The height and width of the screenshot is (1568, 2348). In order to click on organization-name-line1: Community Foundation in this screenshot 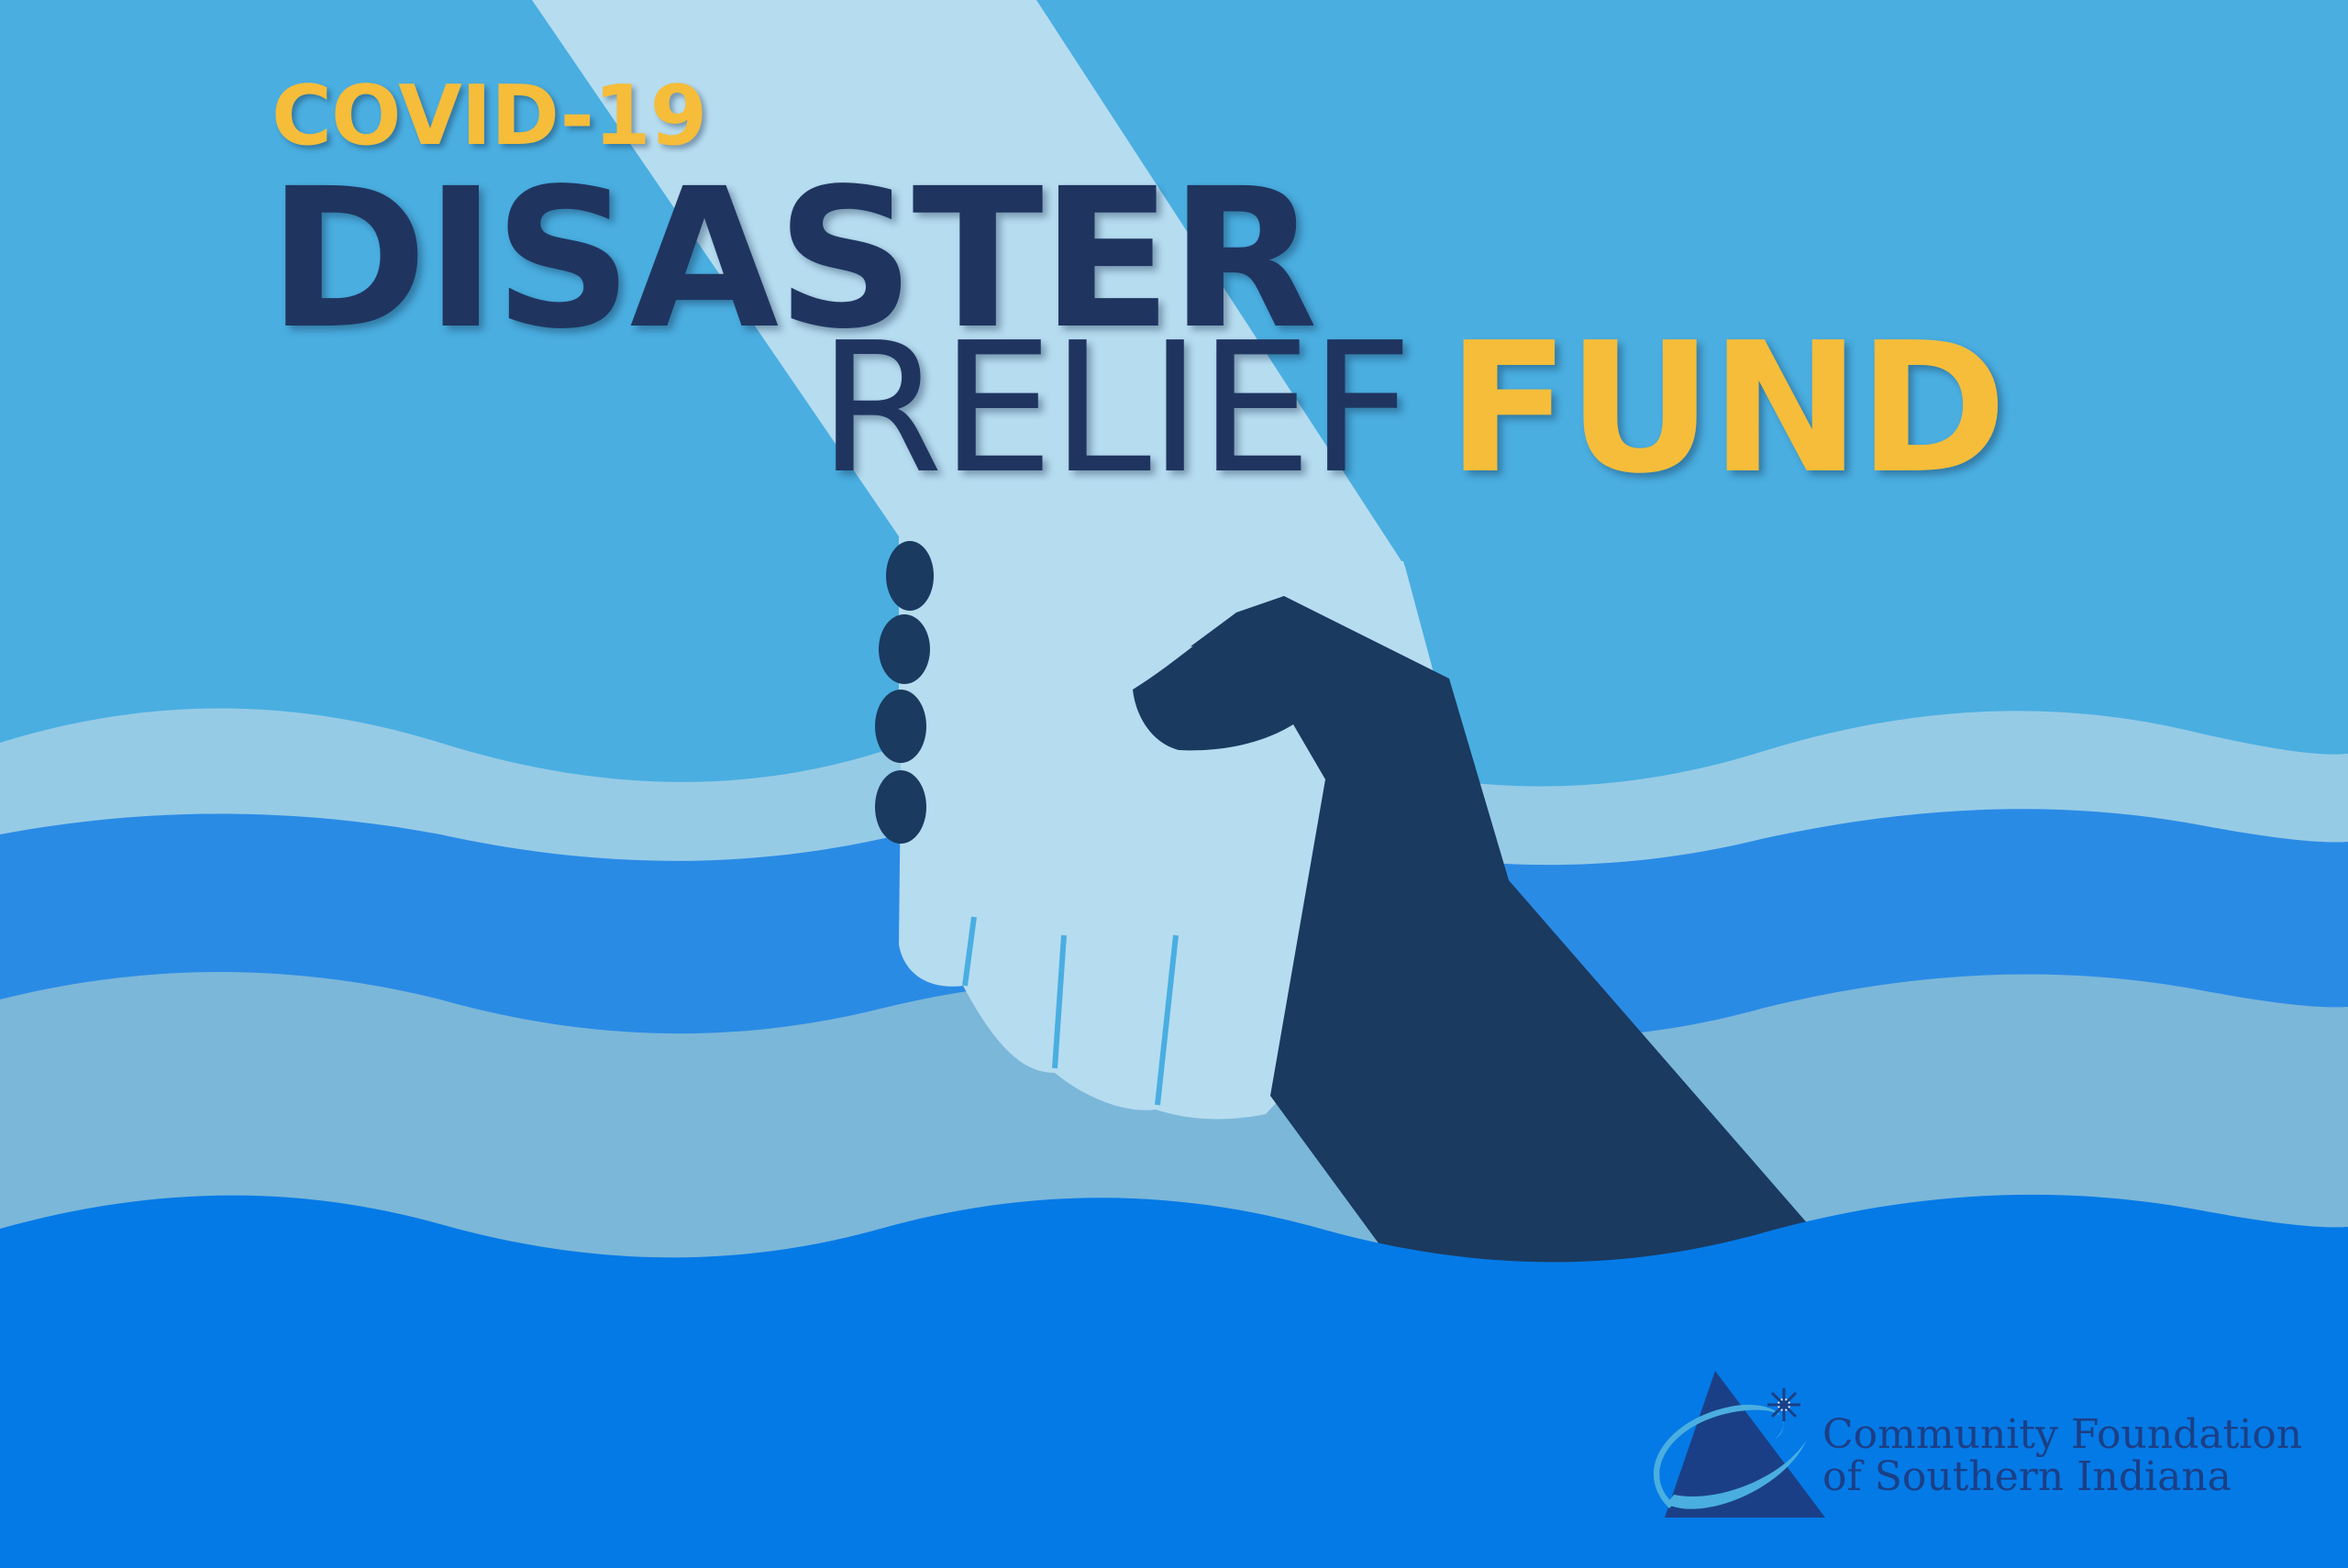, I will do `click(2062, 1434)`.